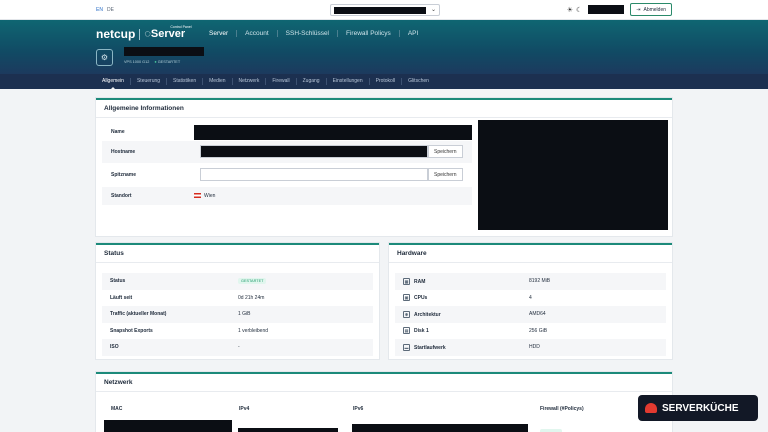 This screenshot has width=768, height=432. What do you see at coordinates (256, 33) in the screenshot?
I see `nav-account: Account` at bounding box center [256, 33].